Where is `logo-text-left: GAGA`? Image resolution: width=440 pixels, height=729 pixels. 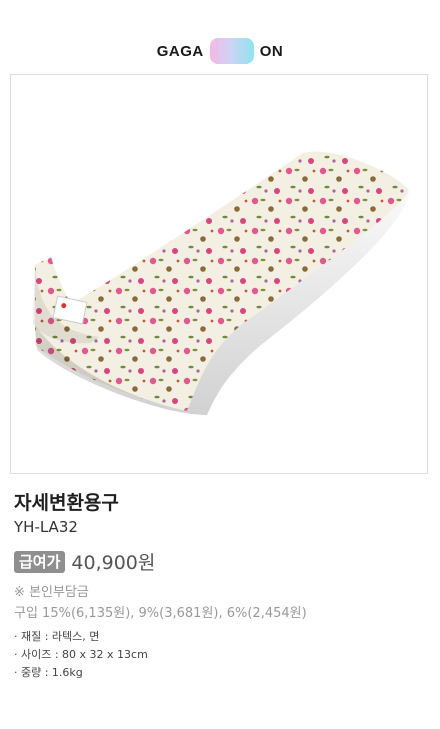
logo-text-left: GAGA is located at coordinates (180, 51).